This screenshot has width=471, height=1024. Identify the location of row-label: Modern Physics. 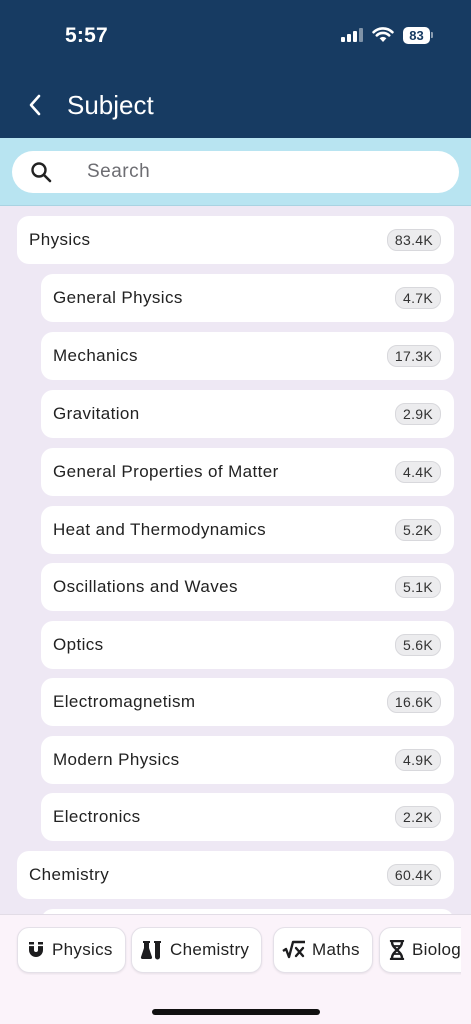
(116, 759).